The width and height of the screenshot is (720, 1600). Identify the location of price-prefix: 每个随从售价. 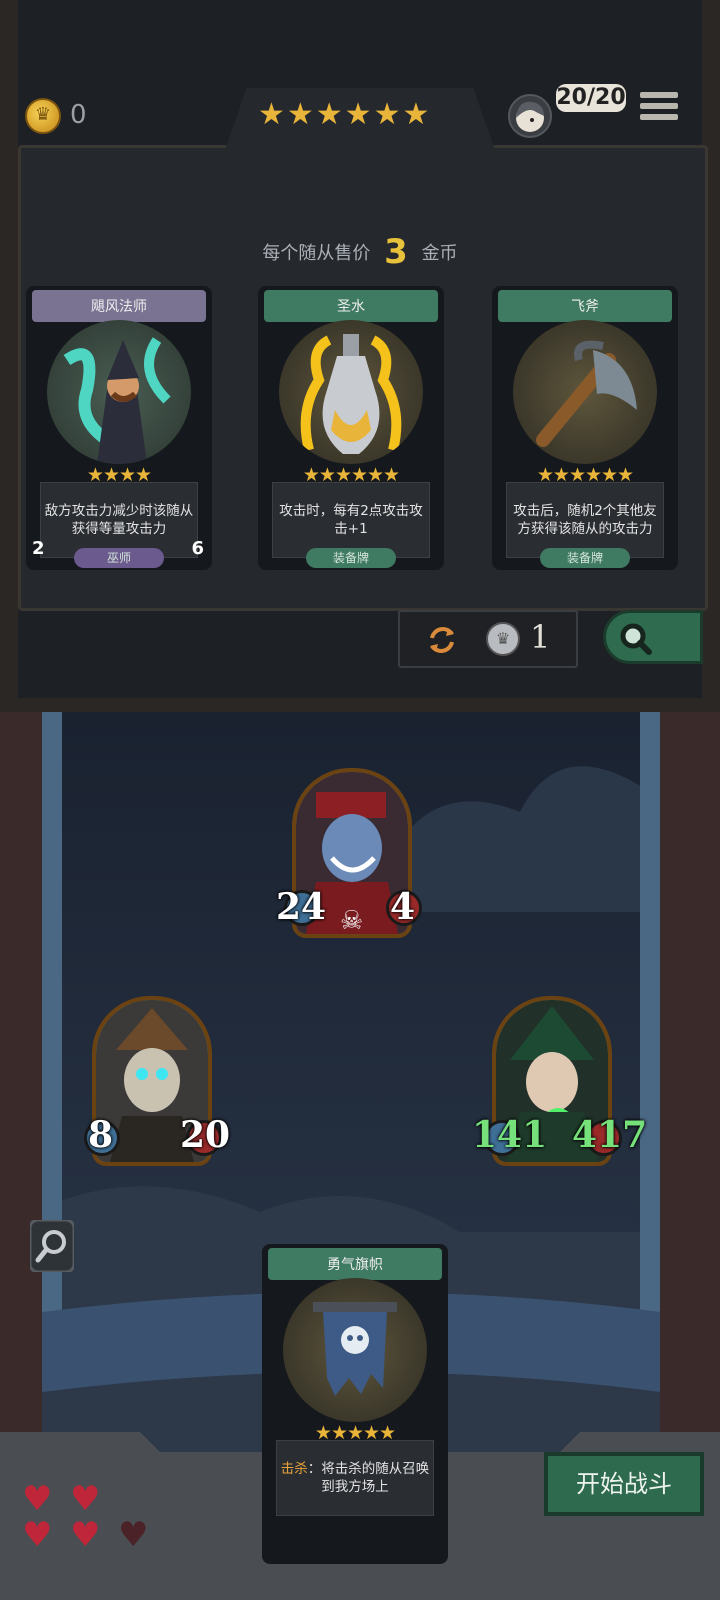
(316, 253).